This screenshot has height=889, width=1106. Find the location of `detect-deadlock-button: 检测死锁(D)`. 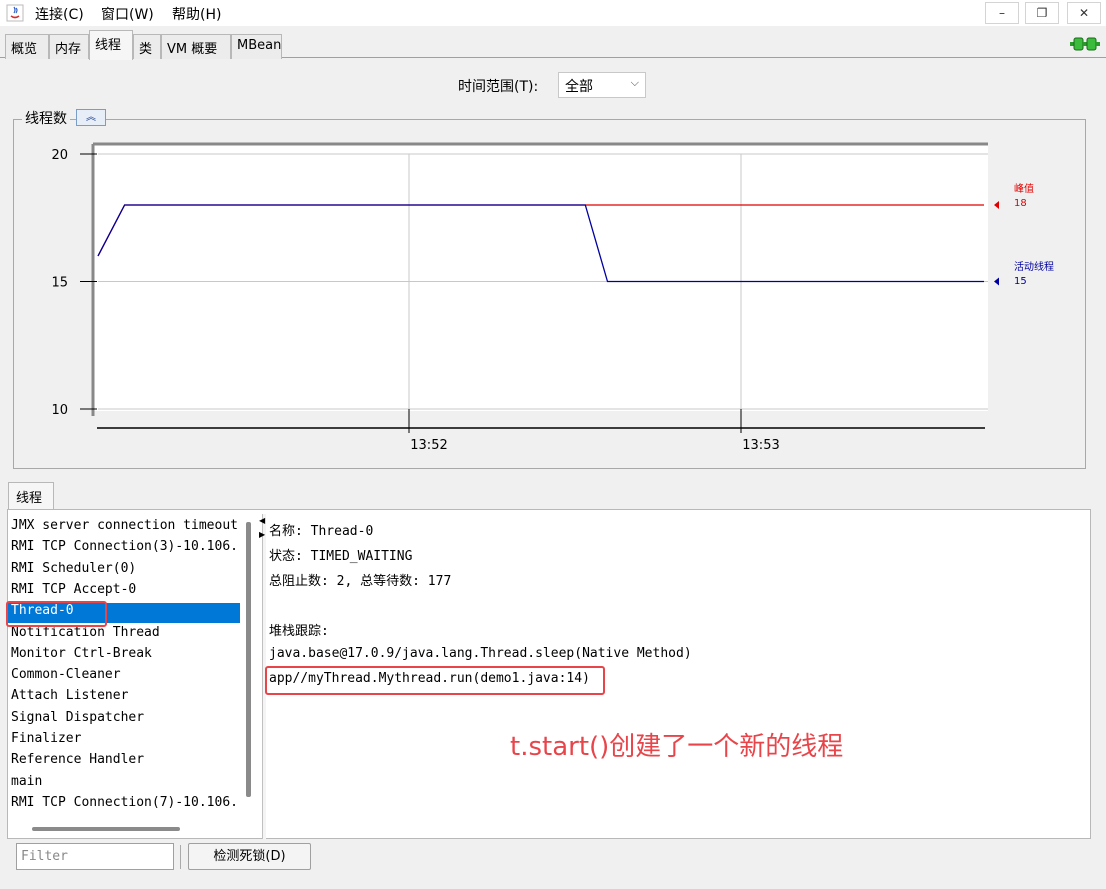

detect-deadlock-button: 检测死锁(D) is located at coordinates (249, 856).